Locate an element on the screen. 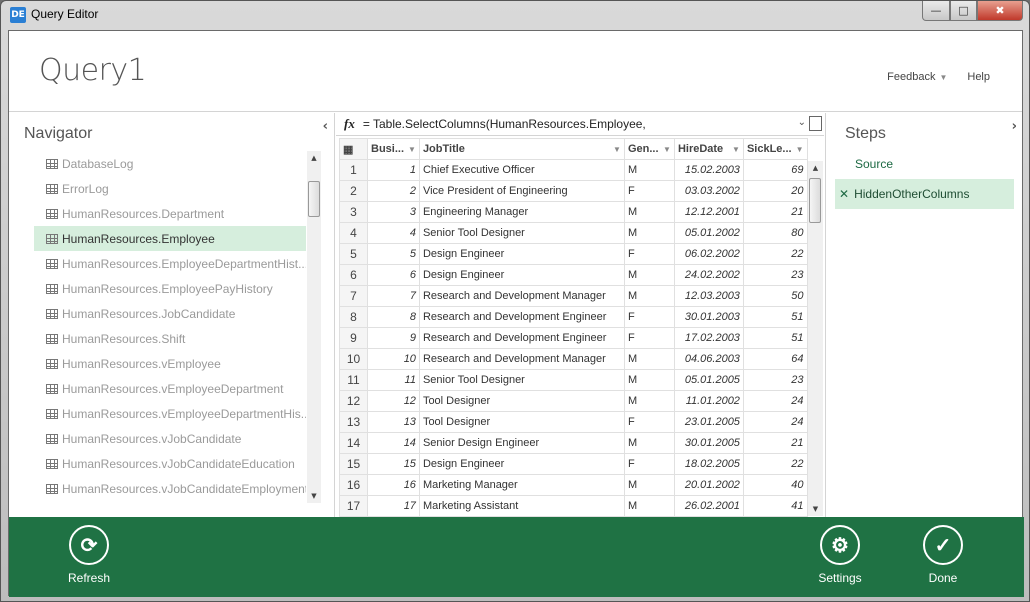 The width and height of the screenshot is (1030, 602). navigator-item: HumanResources.Shift is located at coordinates (170, 338).